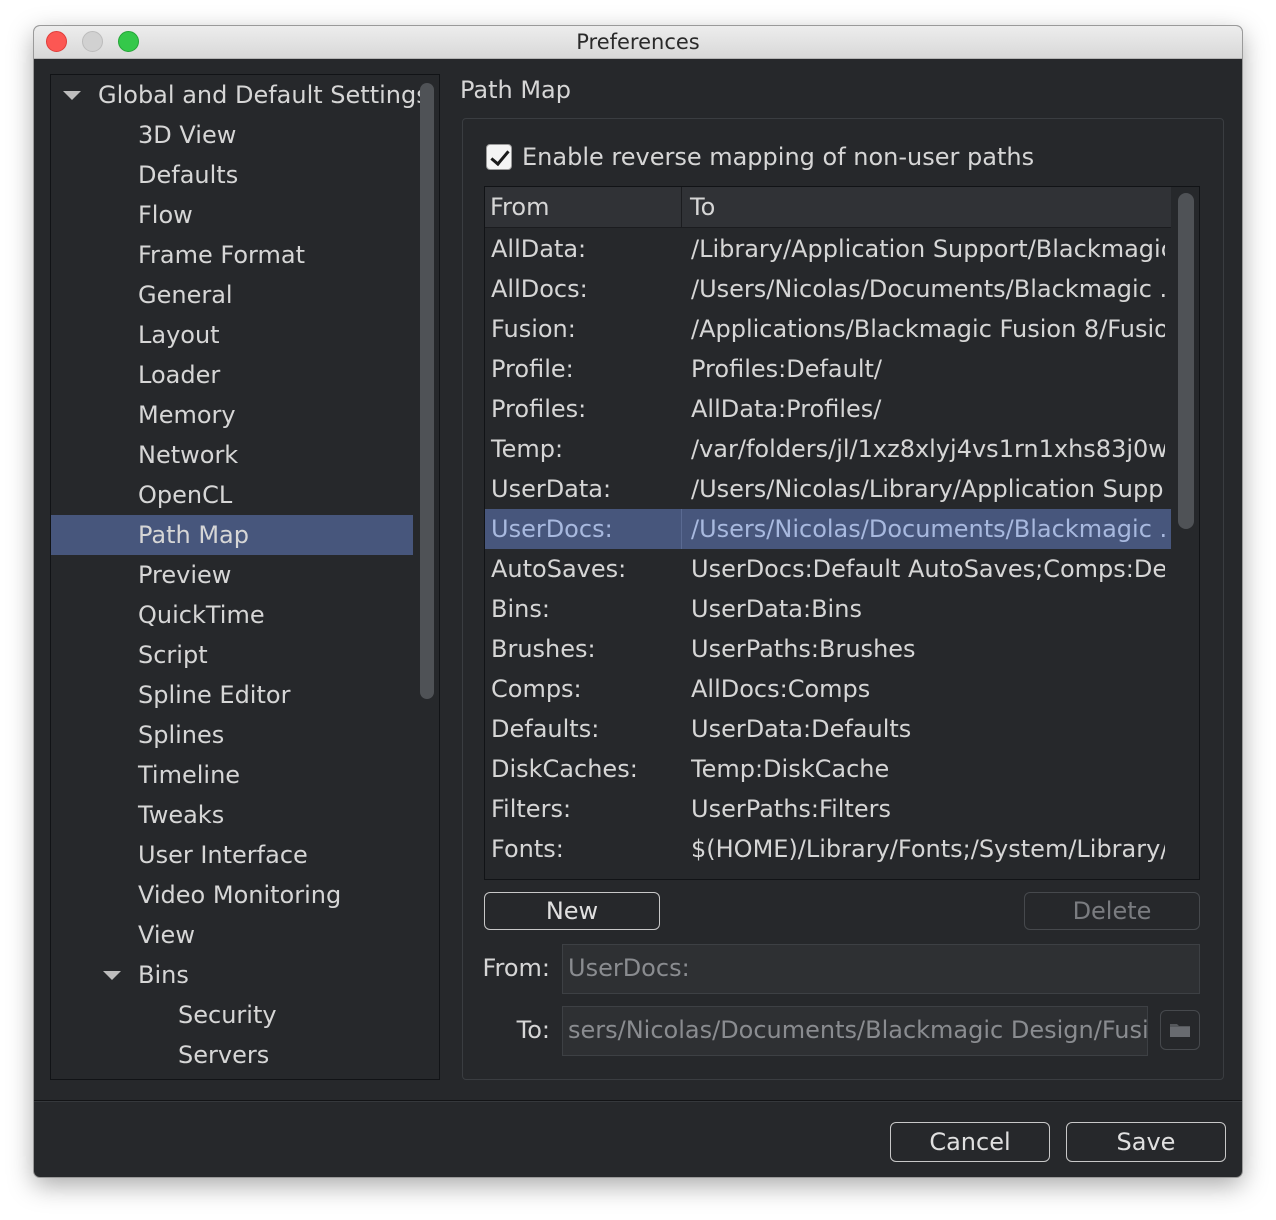 The height and width of the screenshot is (1220, 1276). What do you see at coordinates (828, 809) in the screenshot?
I see `table-row: Filters: UserPaths:Filters` at bounding box center [828, 809].